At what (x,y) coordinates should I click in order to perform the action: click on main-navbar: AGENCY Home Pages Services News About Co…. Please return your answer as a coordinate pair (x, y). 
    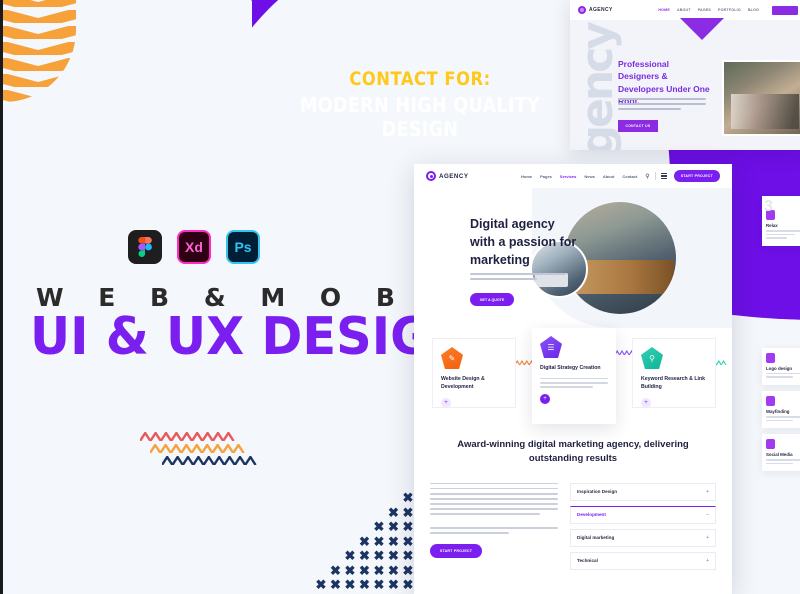
    Looking at the image, I should click on (573, 176).